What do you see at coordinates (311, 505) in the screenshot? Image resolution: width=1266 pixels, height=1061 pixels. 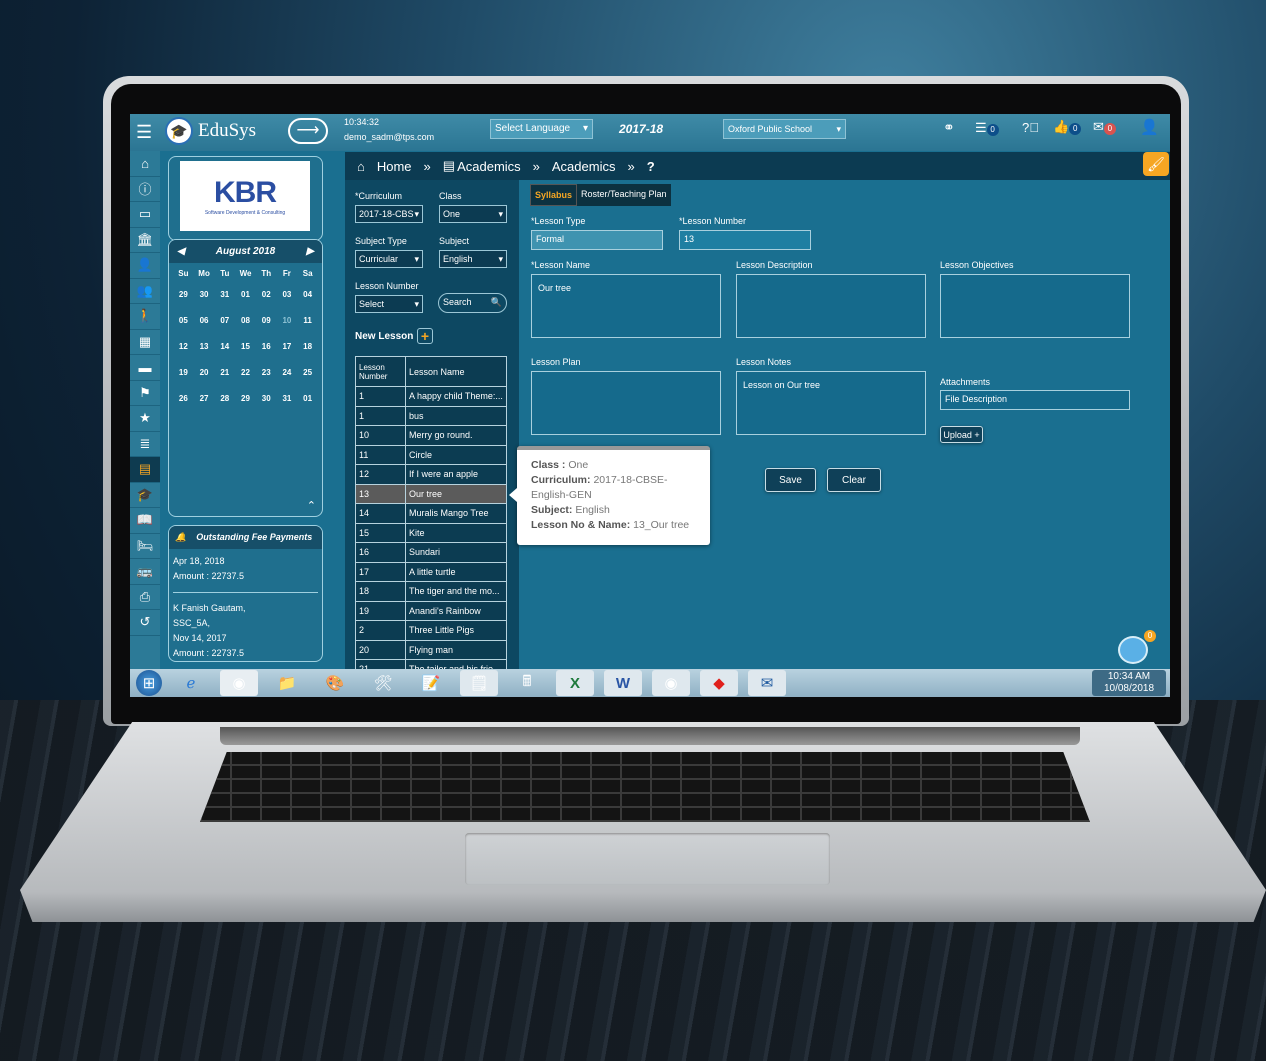 I see `collapse-chevron-icon: ⌃` at bounding box center [311, 505].